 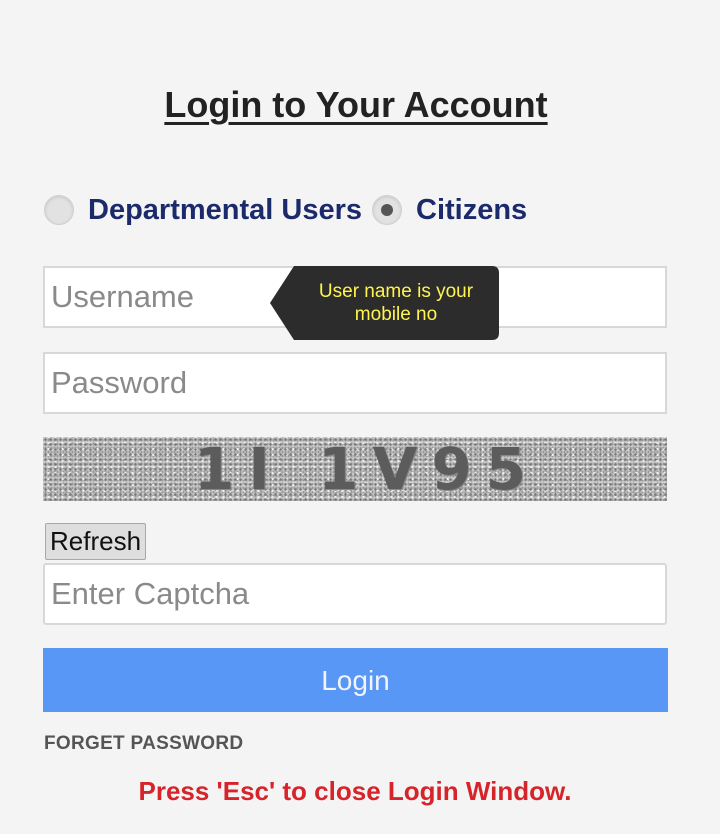 What do you see at coordinates (367, 469) in the screenshot?
I see `captcha-text: 1I 1V95` at bounding box center [367, 469].